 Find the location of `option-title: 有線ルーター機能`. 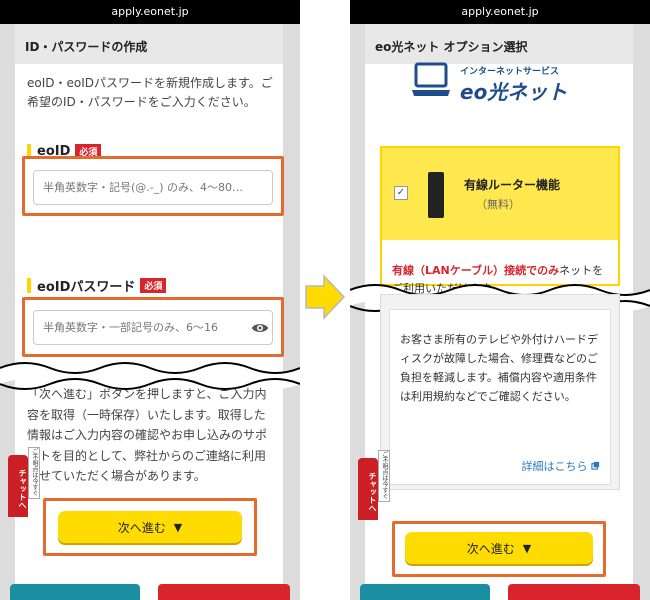

option-title: 有線ルーター機能 is located at coordinates (512, 185).